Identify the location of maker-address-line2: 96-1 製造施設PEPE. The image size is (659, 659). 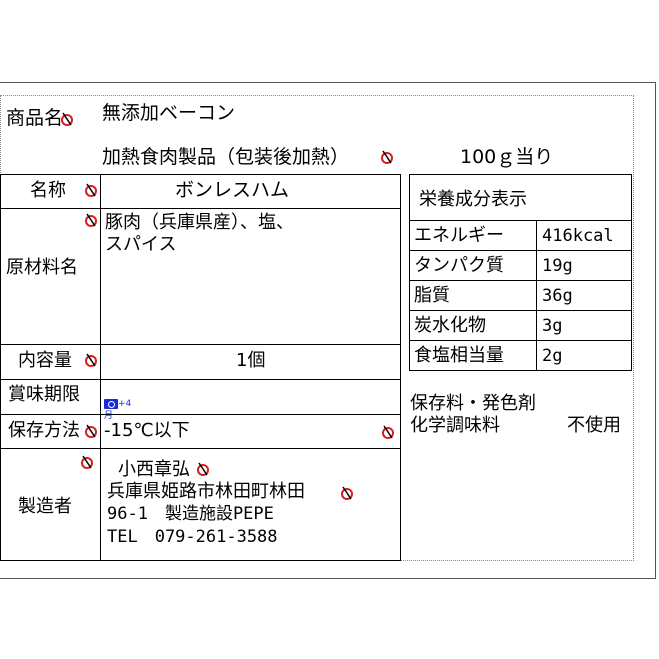
(190, 514).